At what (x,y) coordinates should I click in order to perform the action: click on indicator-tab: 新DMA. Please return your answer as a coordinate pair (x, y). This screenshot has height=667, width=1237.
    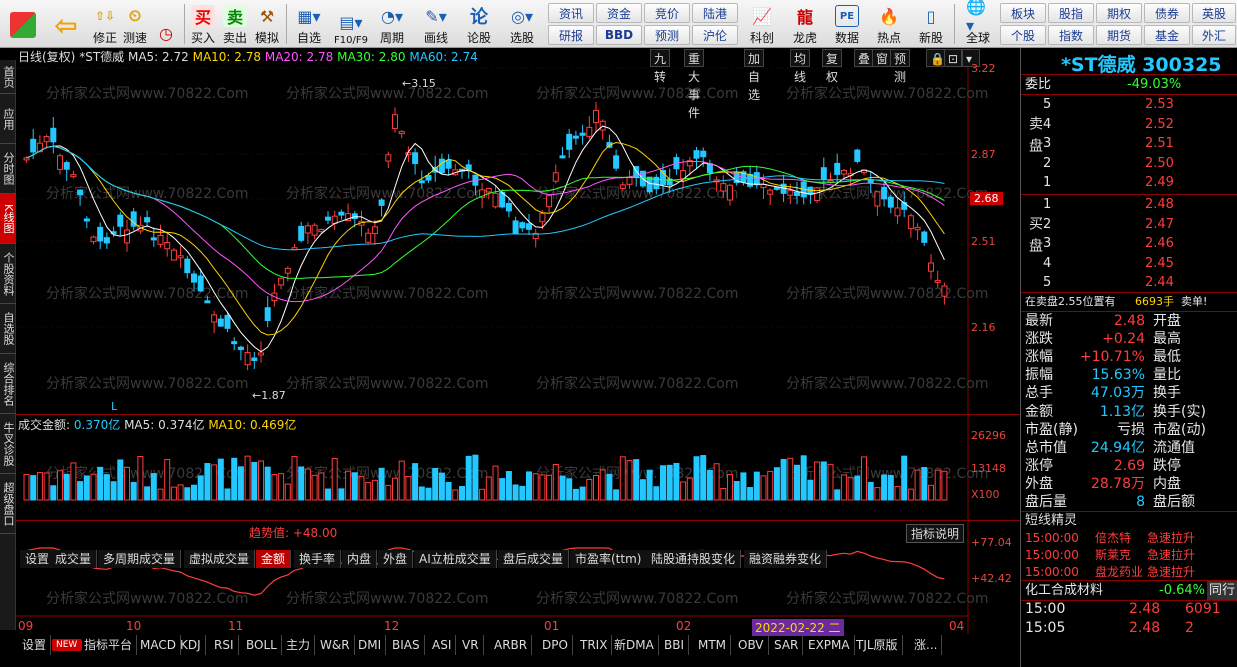
    Looking at the image, I should click on (634, 645).